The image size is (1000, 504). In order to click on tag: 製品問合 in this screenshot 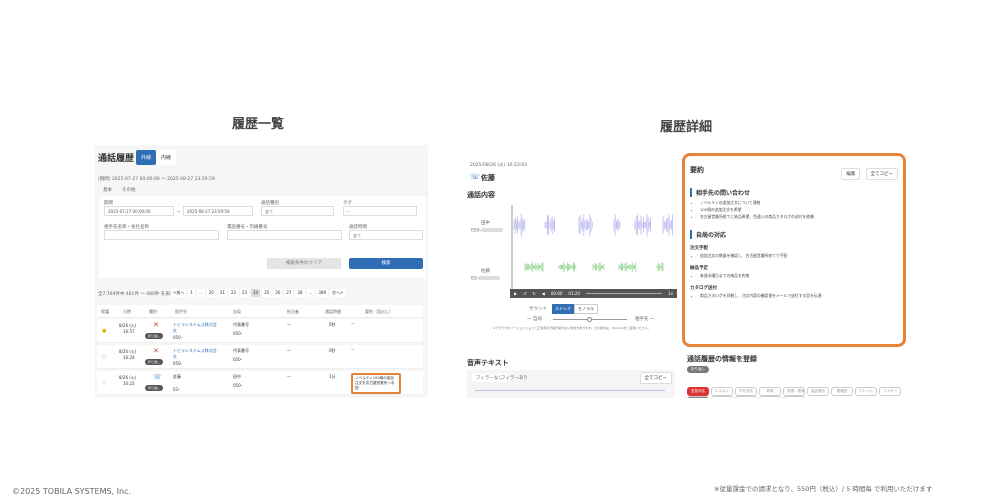, I will do `click(818, 391)`.